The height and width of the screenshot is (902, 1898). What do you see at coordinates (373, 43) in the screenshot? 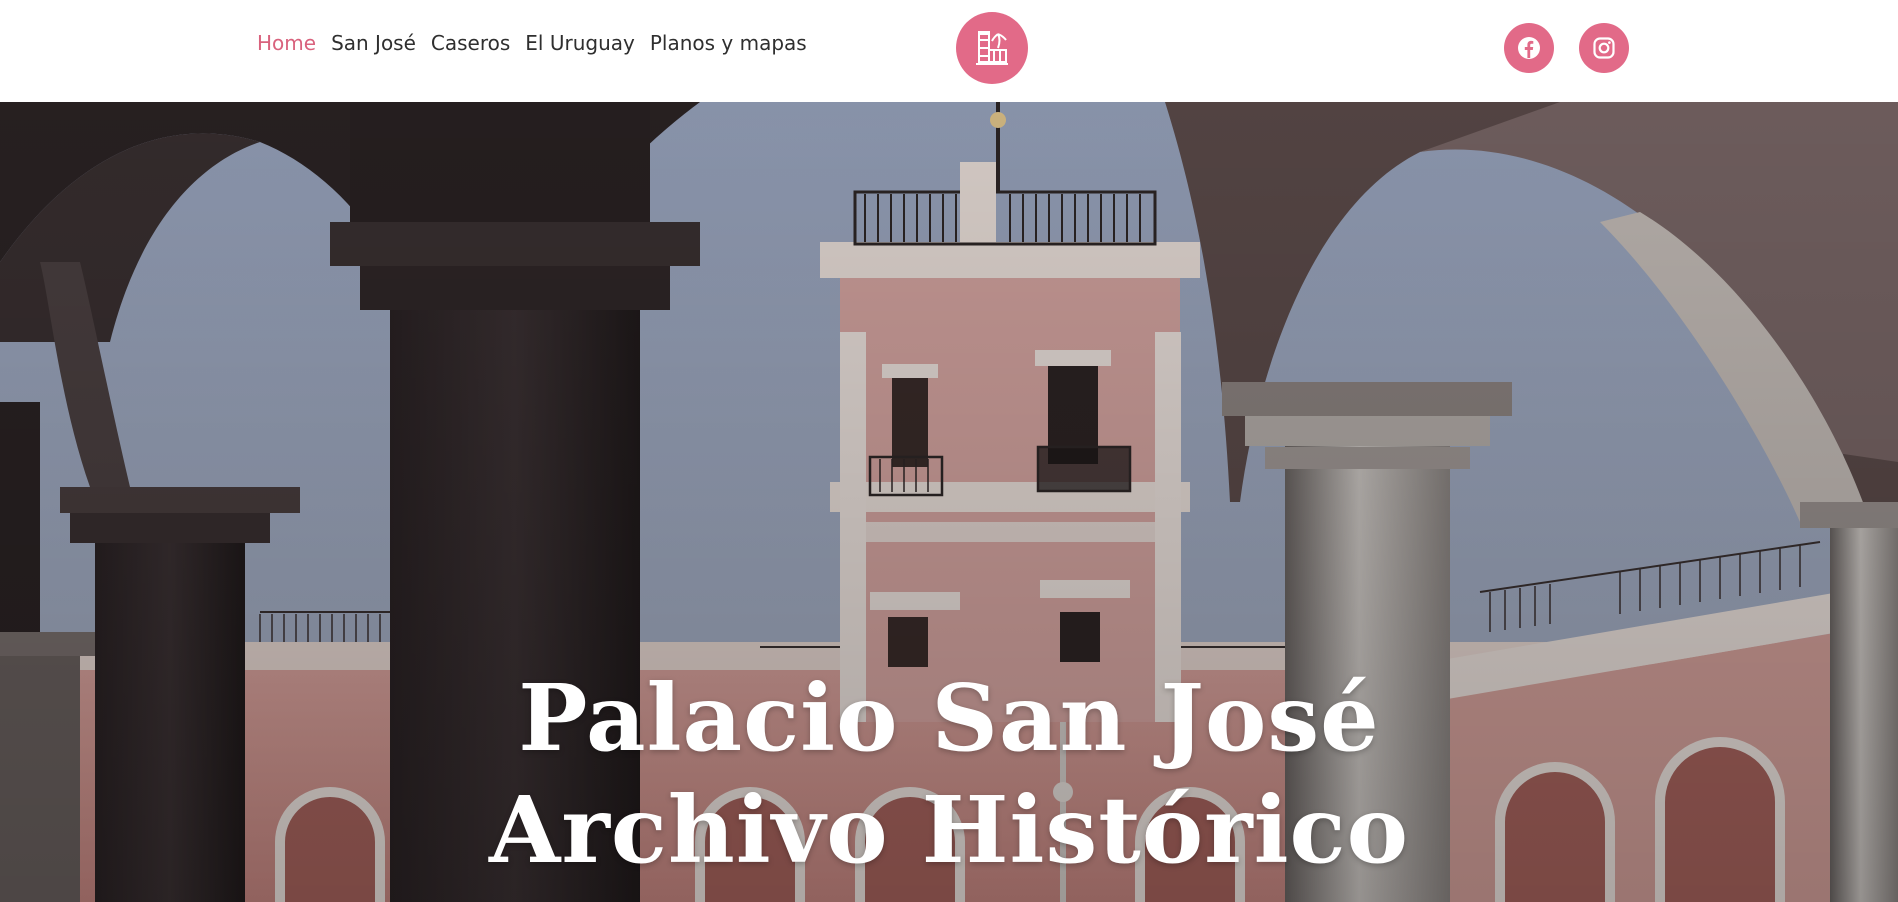
I see `nav-item-san-jose: San José` at bounding box center [373, 43].